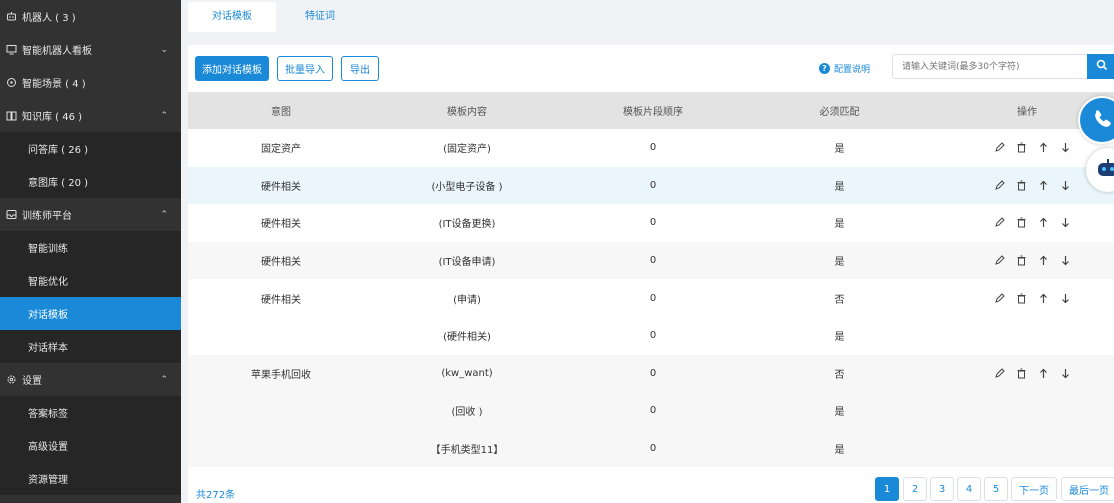 Image resolution: width=1114 pixels, height=503 pixels. I want to click on search-icon, so click(1102, 66).